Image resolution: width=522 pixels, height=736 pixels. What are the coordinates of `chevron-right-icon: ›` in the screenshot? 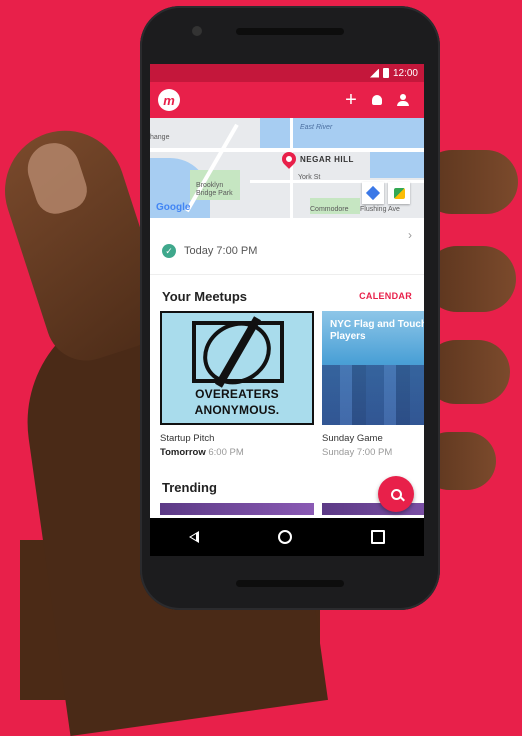 It's located at (410, 235).